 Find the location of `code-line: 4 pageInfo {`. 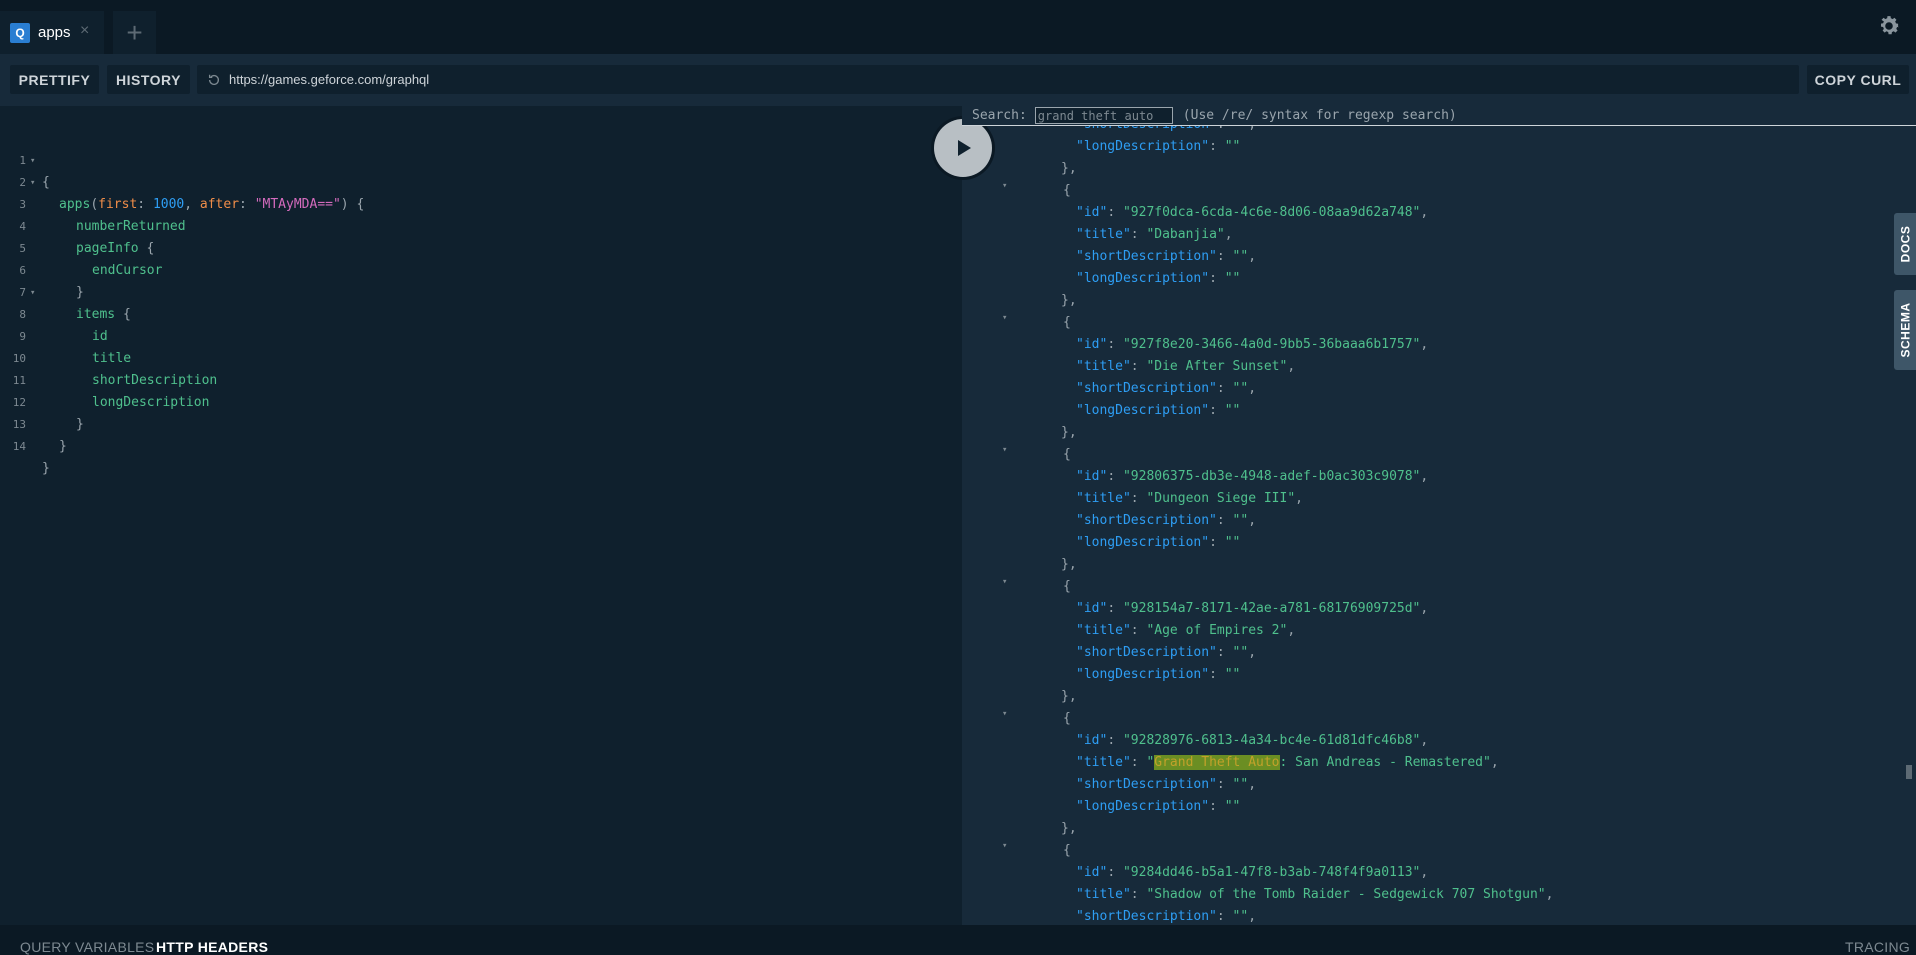

code-line: 4 pageInfo { is located at coordinates (77, 225).